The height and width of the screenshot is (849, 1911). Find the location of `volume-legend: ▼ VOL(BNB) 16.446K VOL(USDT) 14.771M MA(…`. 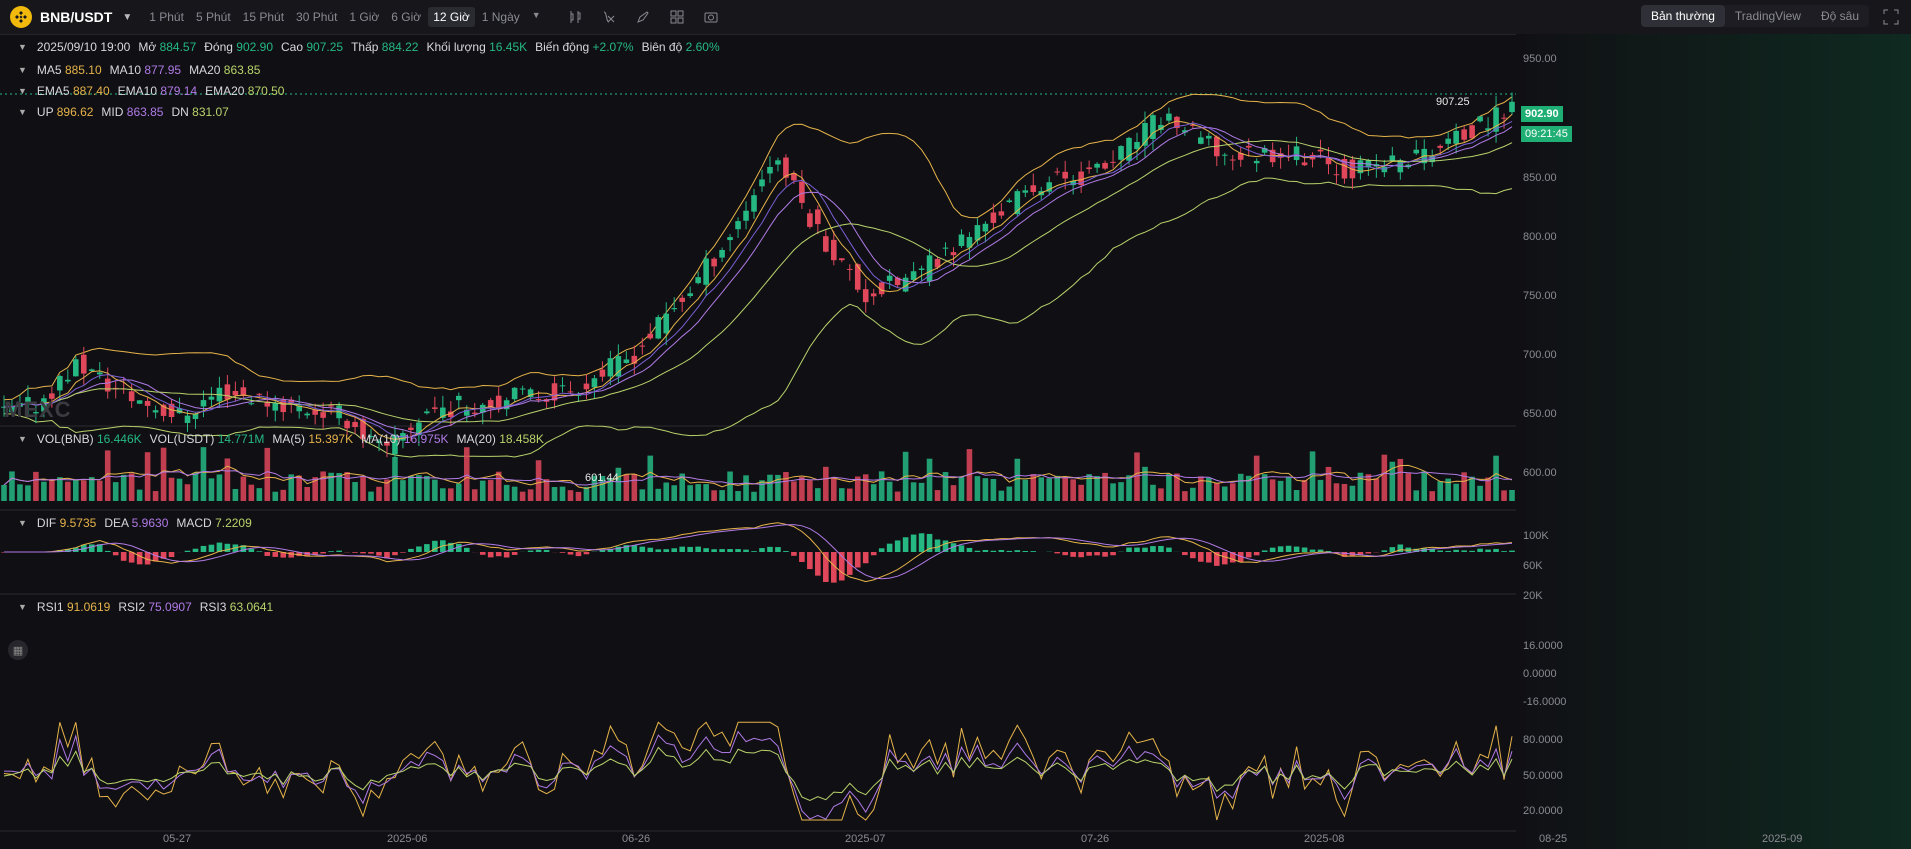

volume-legend: ▼ VOL(BNB) 16.446K VOL(USDT) 14.771M MA(… is located at coordinates (281, 439).